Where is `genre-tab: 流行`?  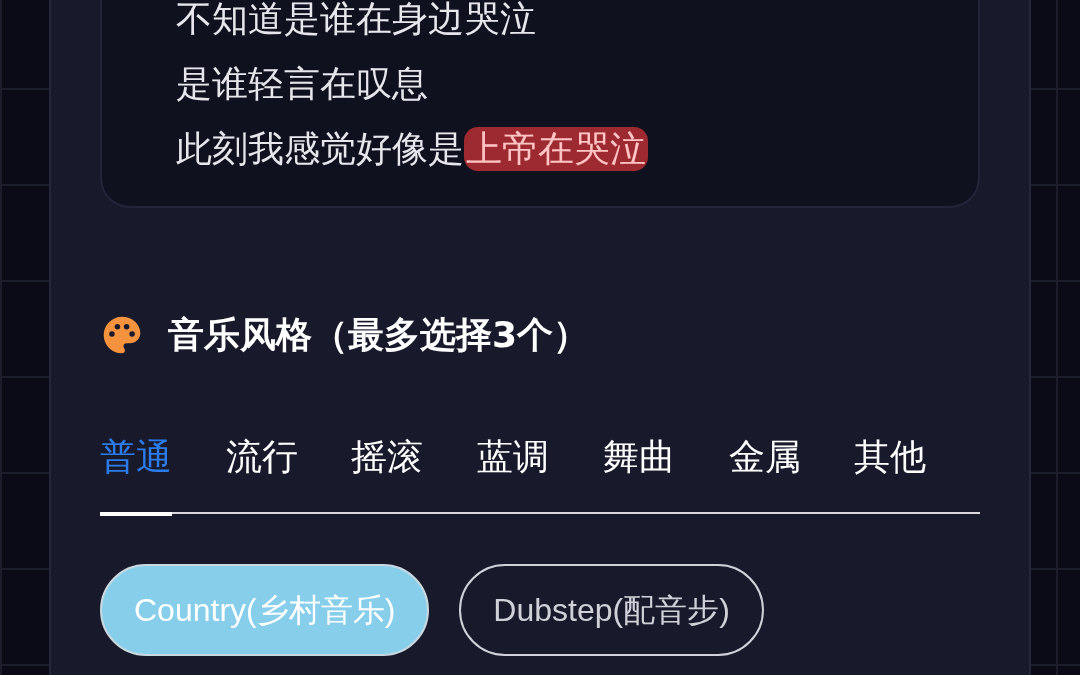
genre-tab: 流行 is located at coordinates (288, 471).